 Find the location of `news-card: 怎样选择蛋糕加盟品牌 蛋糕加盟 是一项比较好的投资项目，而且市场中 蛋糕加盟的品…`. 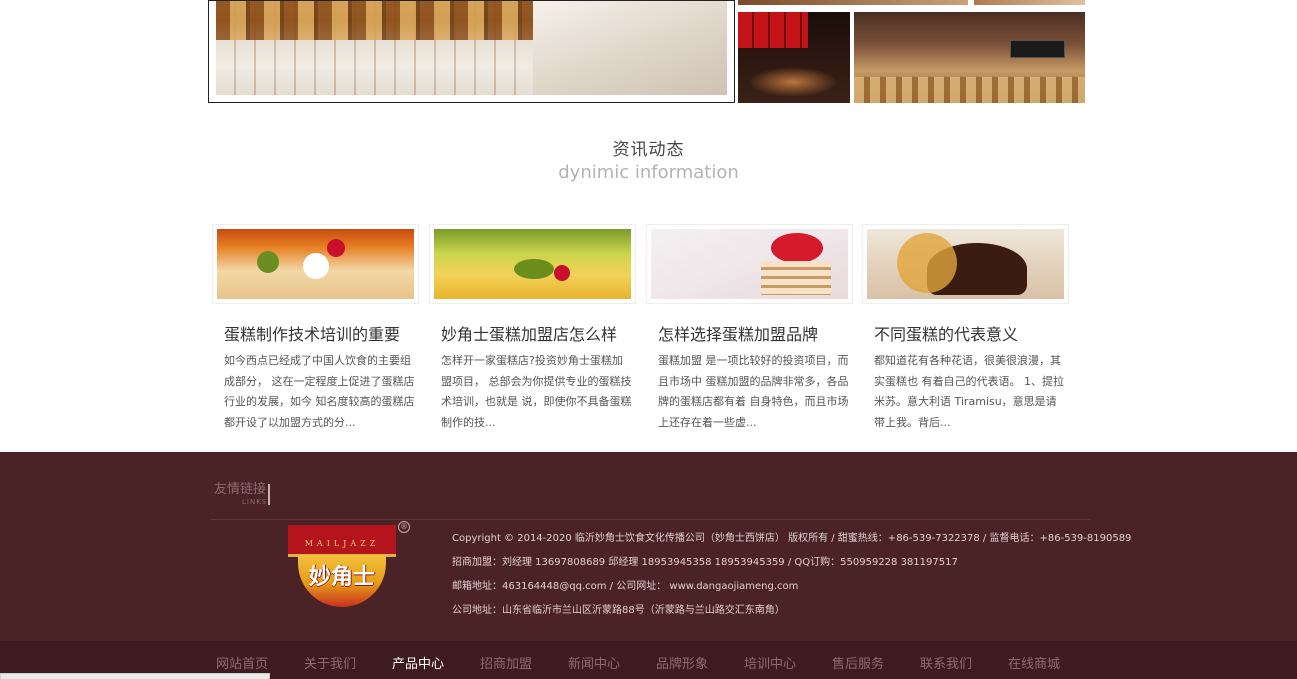

news-card: 怎样选择蛋糕加盟品牌 蛋糕加盟 是一项比较好的投资项目，而且市场中 蛋糕加盟的品… is located at coordinates (749, 328).